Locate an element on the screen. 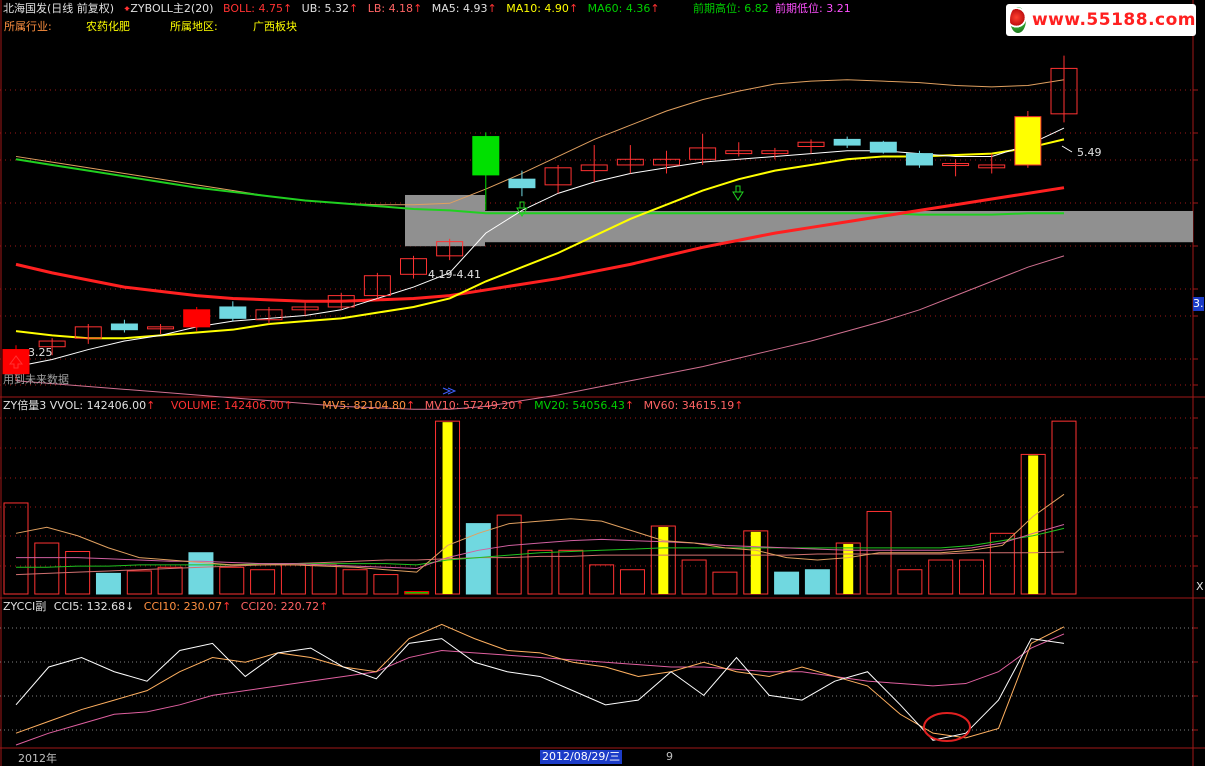  prev-high: 前期高位: 6.82 is located at coordinates (731, 8).